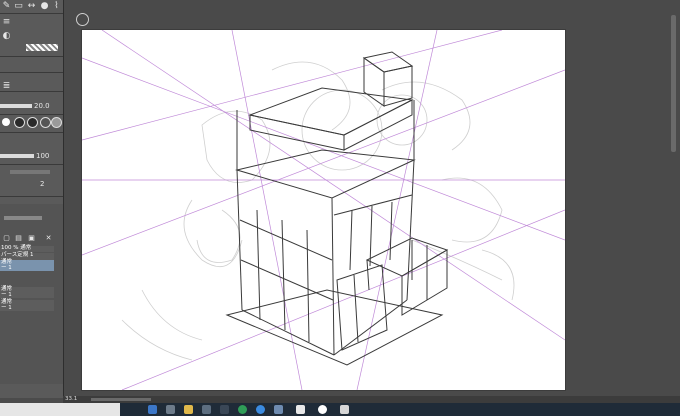 The width and height of the screenshot is (680, 416). Describe the element at coordinates (60, 409) in the screenshot. I see `taskbar-left` at that location.